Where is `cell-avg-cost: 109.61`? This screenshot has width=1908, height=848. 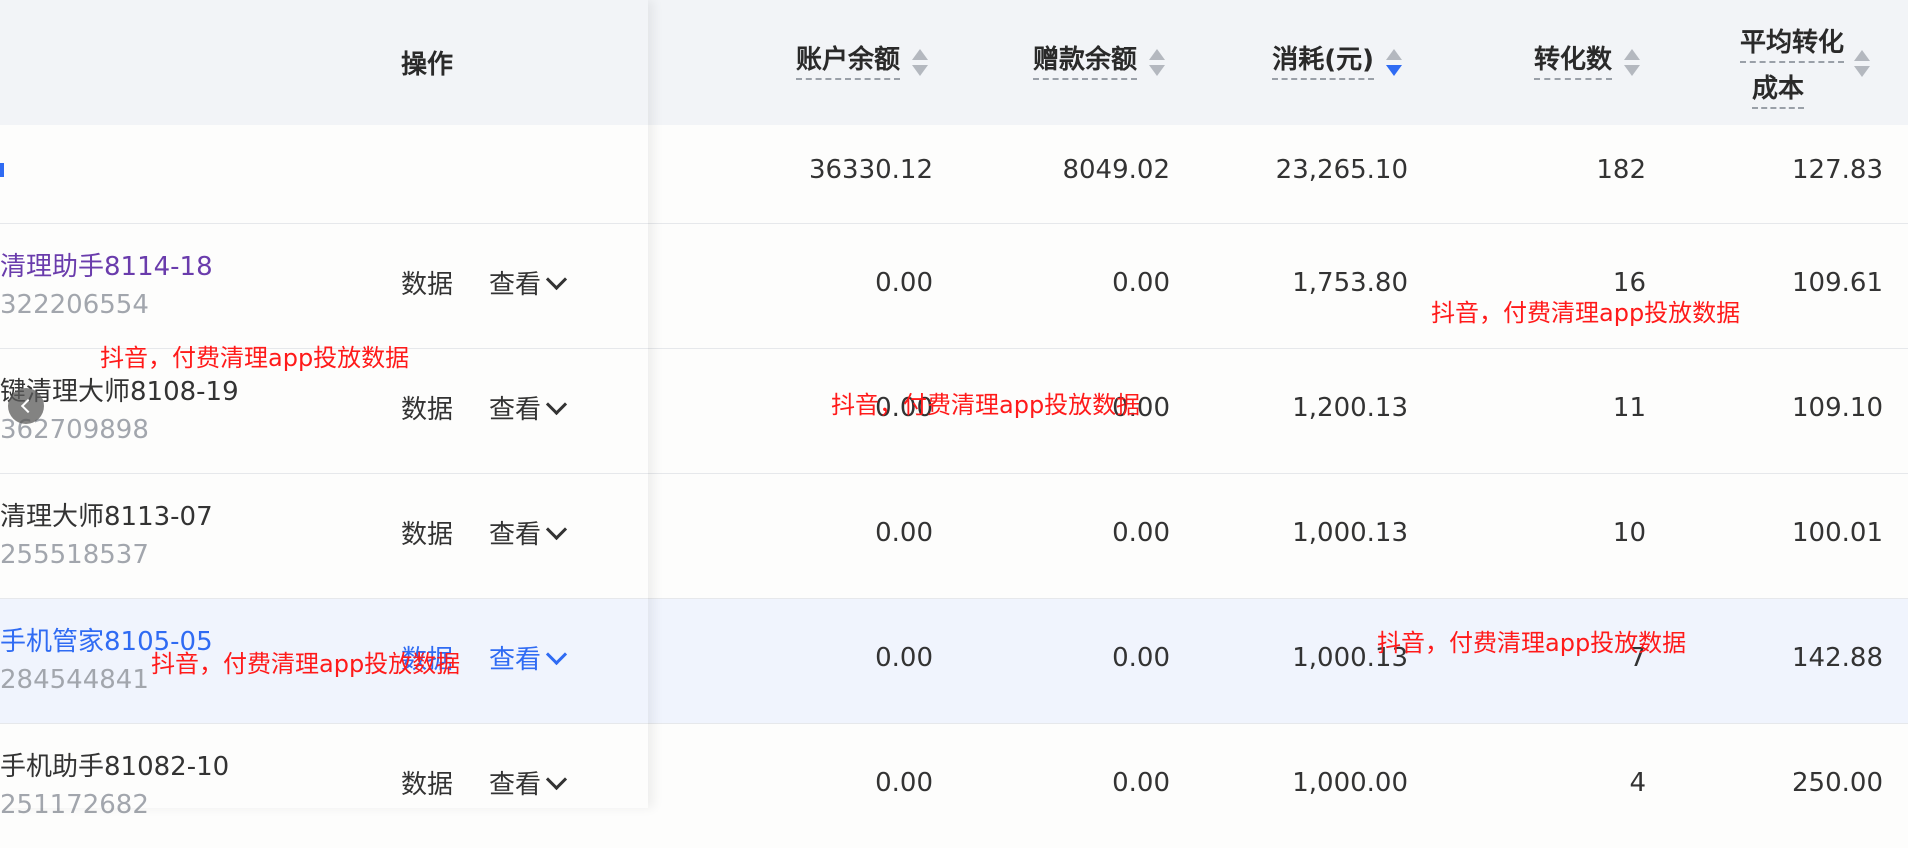 cell-avg-cost: 109.61 is located at coordinates (1837, 283).